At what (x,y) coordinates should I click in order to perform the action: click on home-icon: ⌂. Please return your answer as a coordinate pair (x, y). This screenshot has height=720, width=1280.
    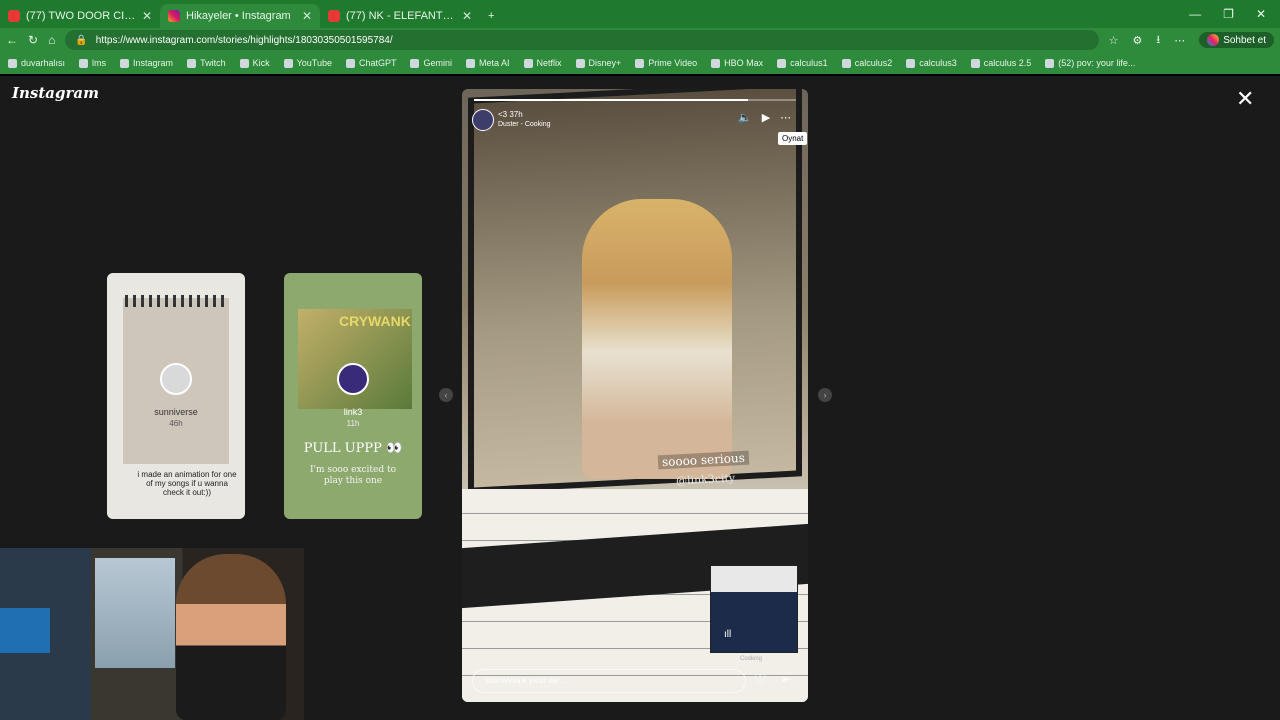
    Looking at the image, I should click on (51, 40).